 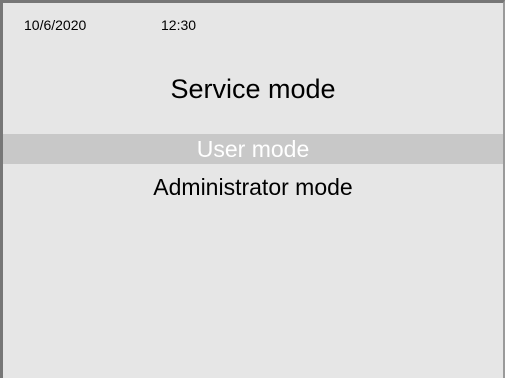 I want to click on status-bar: 10/6/2020 12:30, so click(x=253, y=23).